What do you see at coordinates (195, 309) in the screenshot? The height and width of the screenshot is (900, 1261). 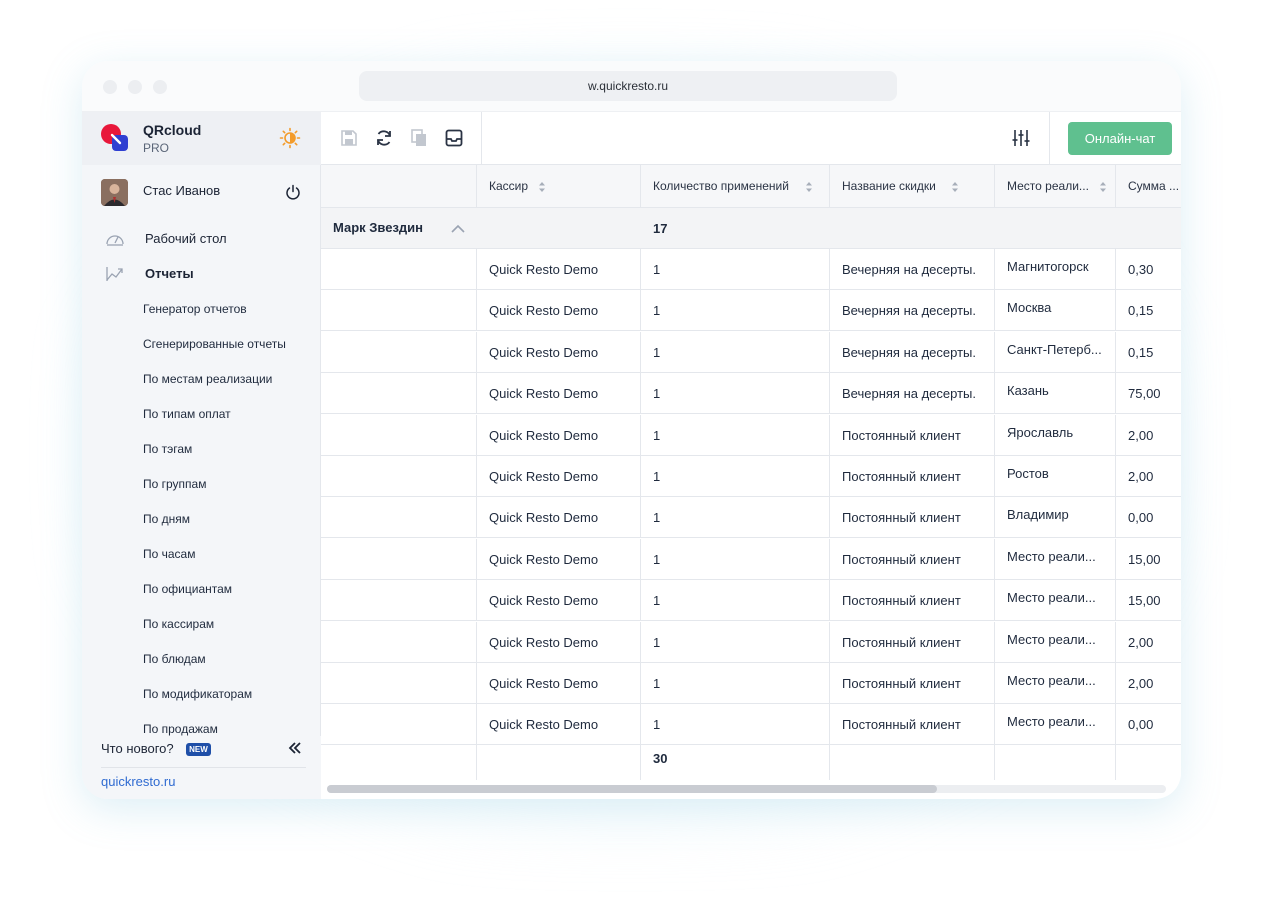 I see `nav-report-generator: Генератор отчетов` at bounding box center [195, 309].